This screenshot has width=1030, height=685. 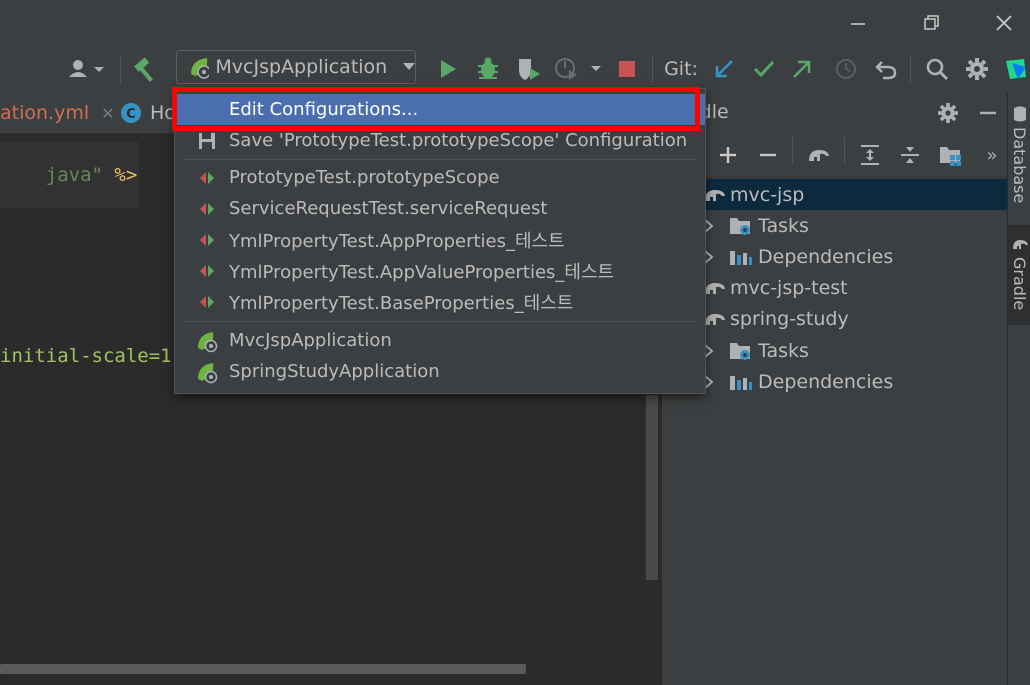 I want to click on group-modules-button, so click(x=951, y=155).